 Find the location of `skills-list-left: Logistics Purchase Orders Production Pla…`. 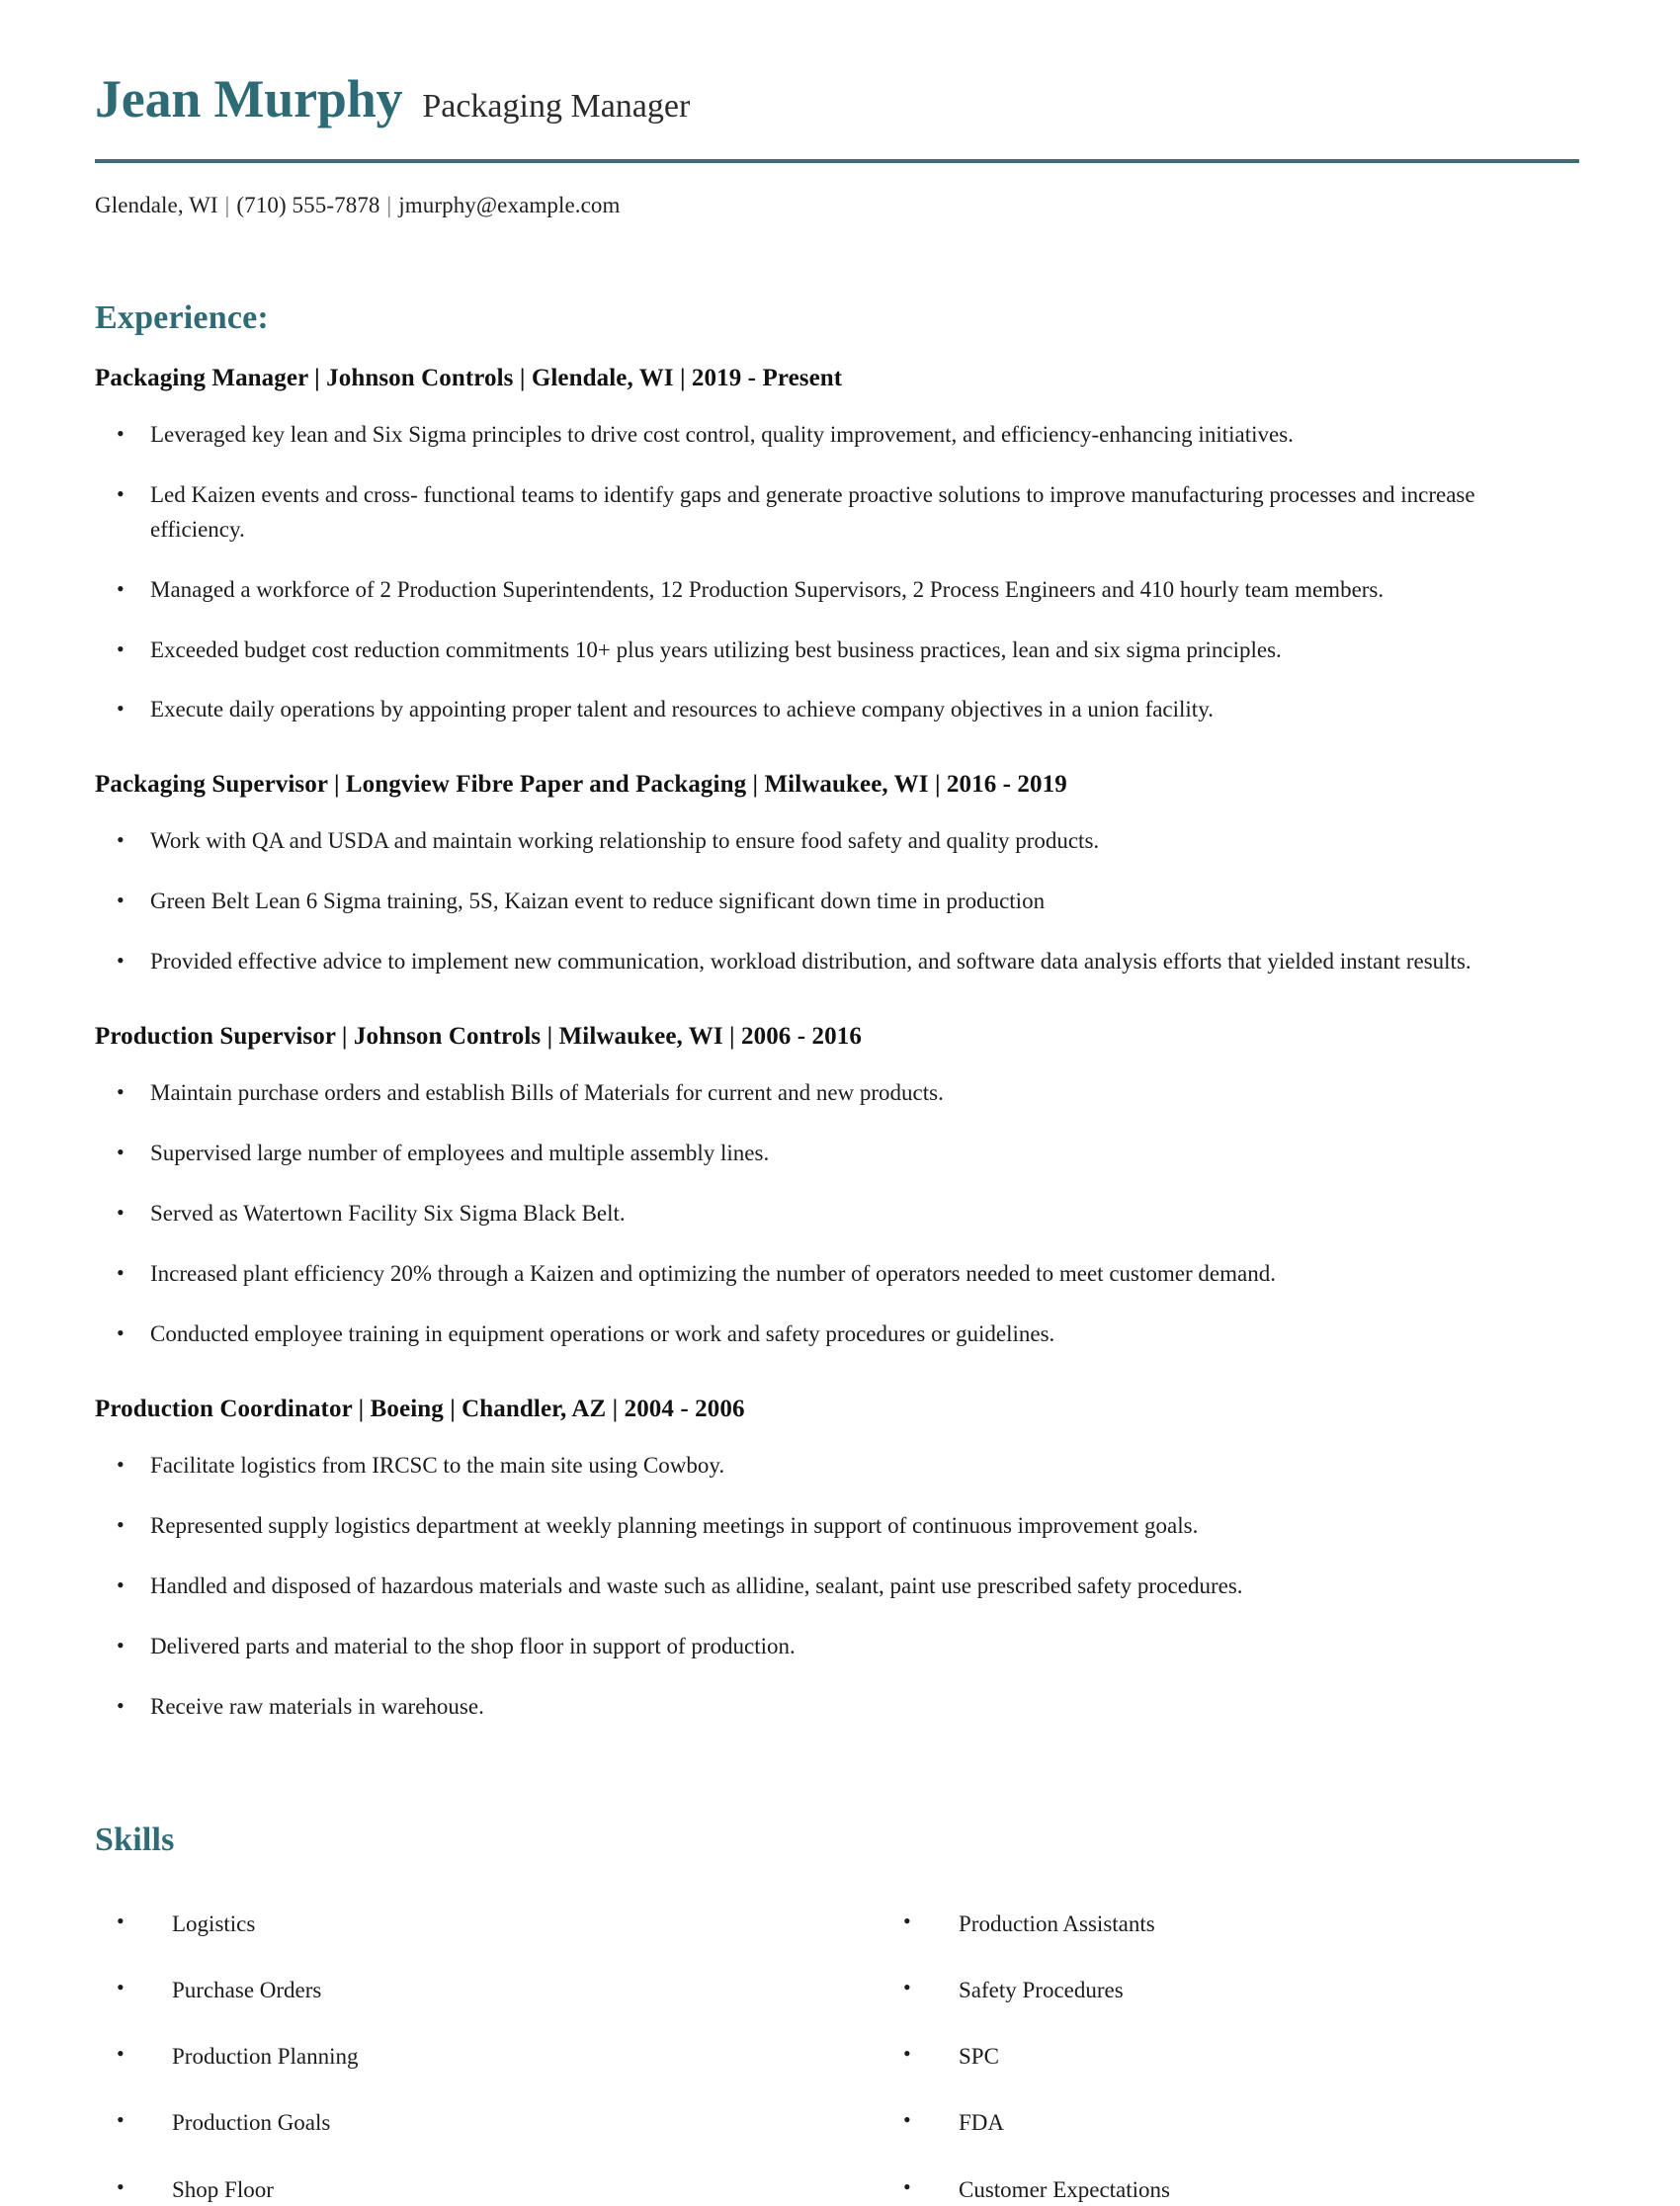

skills-list-left: Logistics Purchase Orders Production Pla… is located at coordinates (467, 2056).